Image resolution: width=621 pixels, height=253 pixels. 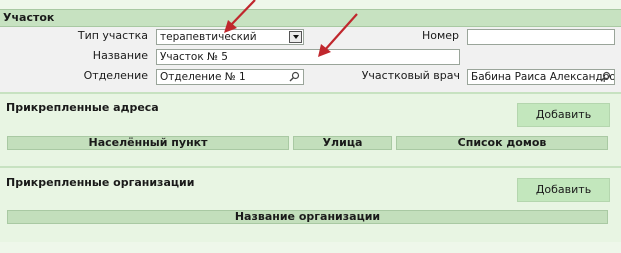 What do you see at coordinates (82, 107) in the screenshot?
I see `addresses-title: Прикрепленные адреса` at bounding box center [82, 107].